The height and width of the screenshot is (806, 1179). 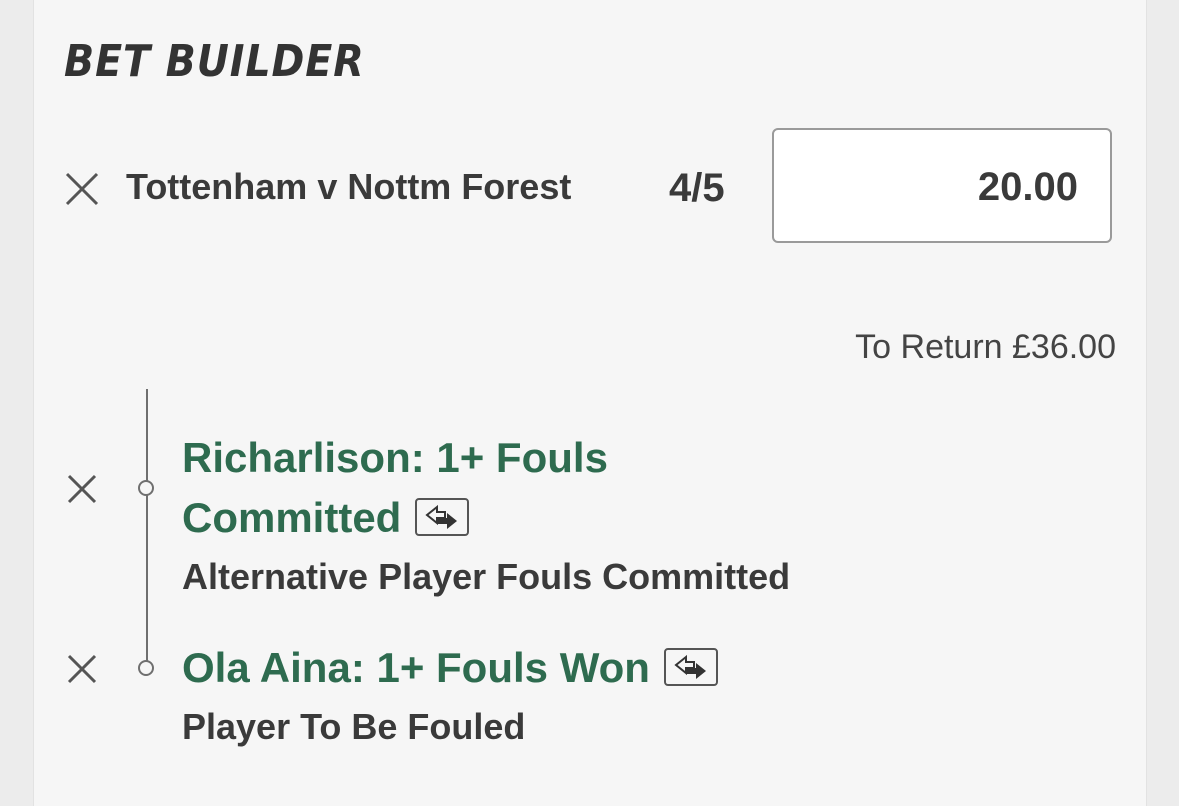 What do you see at coordinates (416, 667) in the screenshot?
I see `leg-title-text: Ola Aina: 1+ Fouls Won` at bounding box center [416, 667].